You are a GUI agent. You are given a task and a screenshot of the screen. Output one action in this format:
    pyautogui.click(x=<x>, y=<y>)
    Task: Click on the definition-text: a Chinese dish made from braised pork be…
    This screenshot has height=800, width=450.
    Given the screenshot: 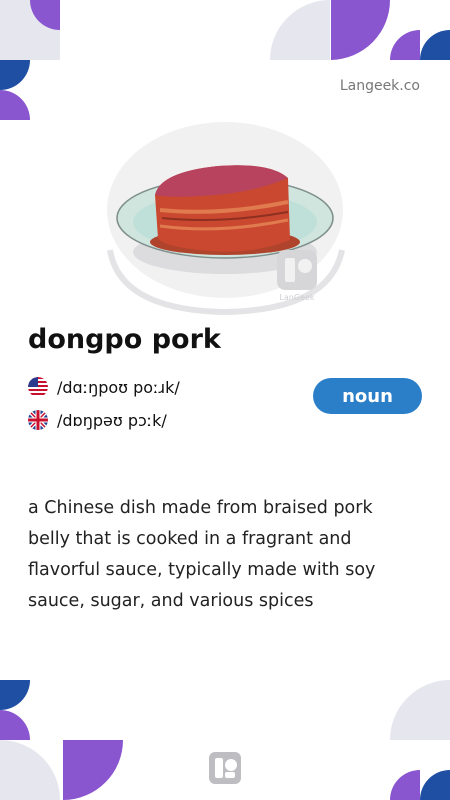 What is the action you would take?
    pyautogui.click(x=202, y=554)
    